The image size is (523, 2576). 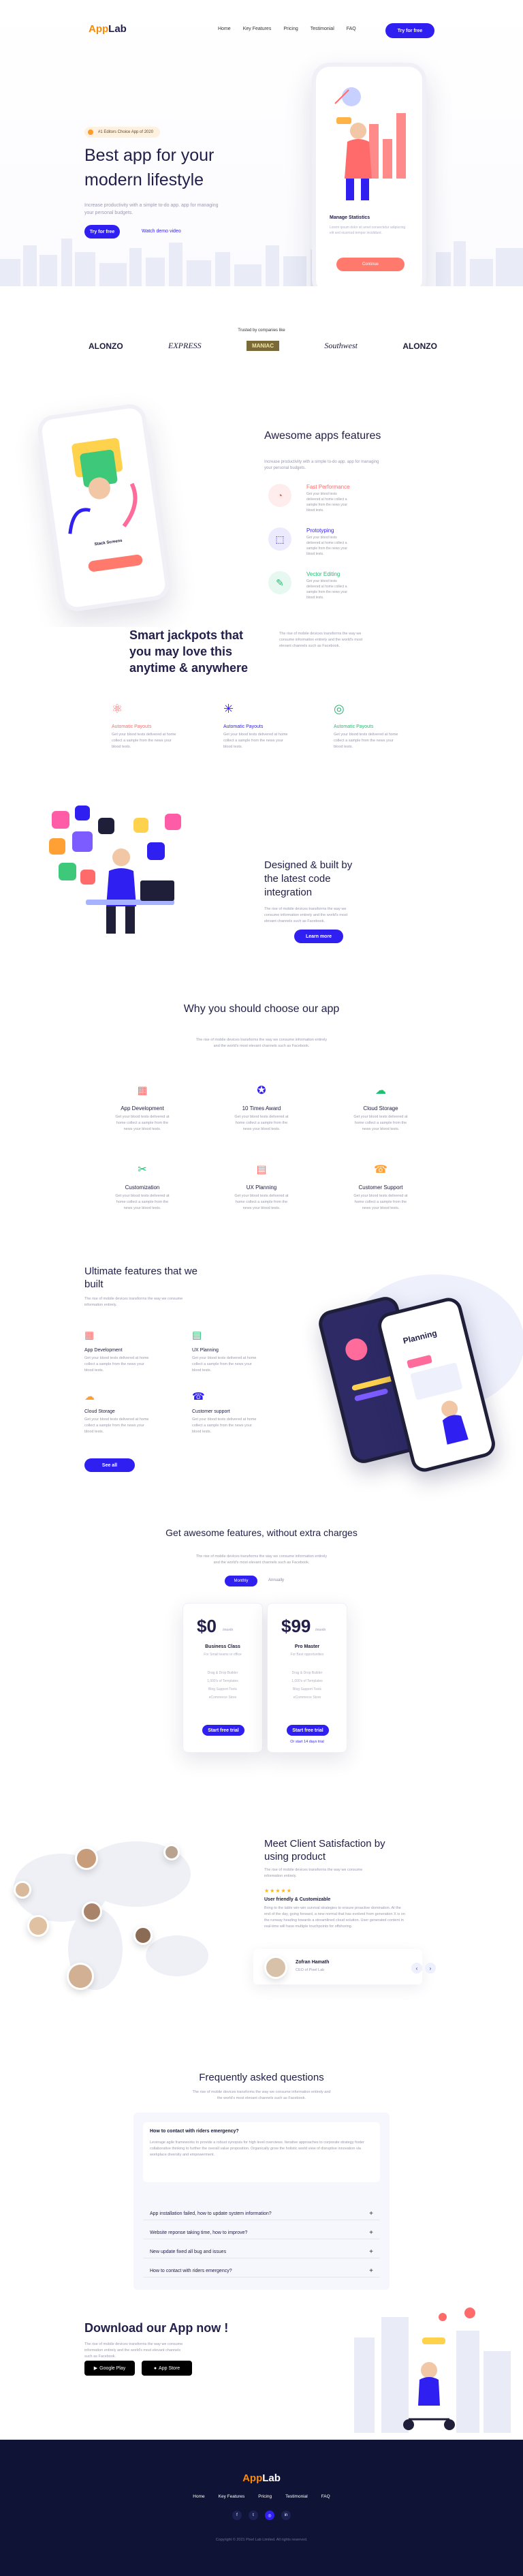 I want to click on support-icon: ☎, so click(x=381, y=1170).